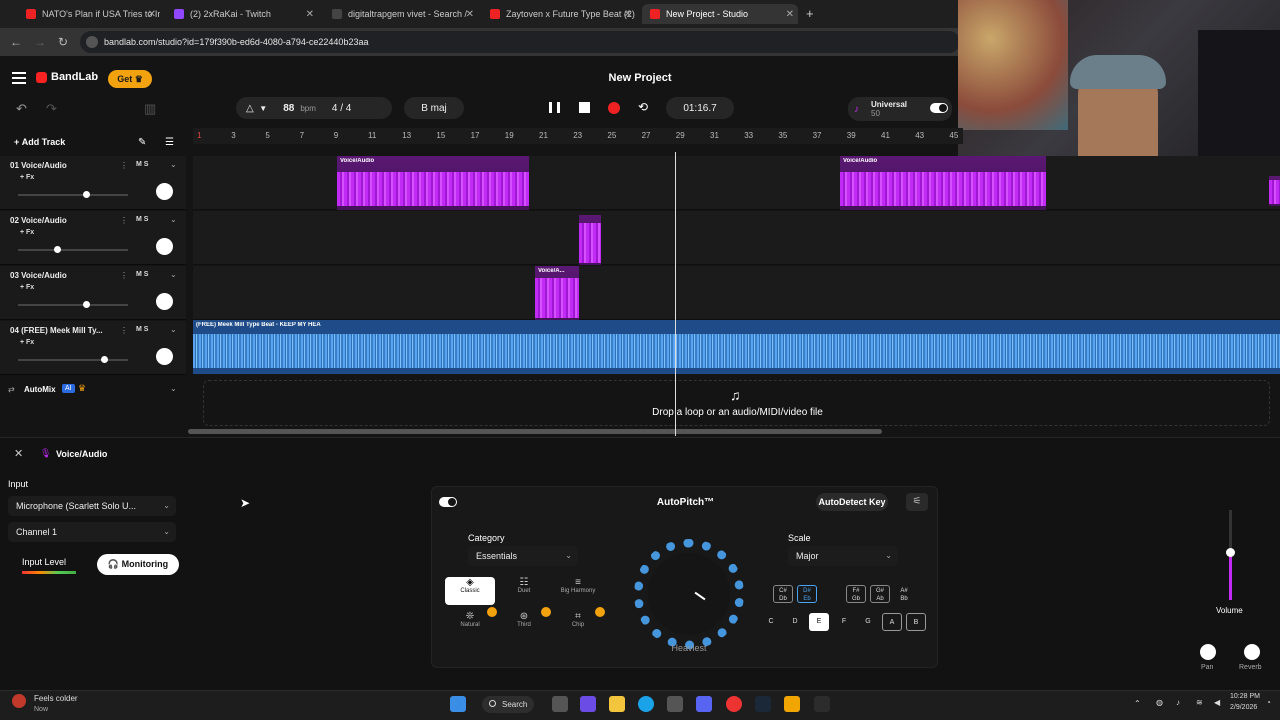 This screenshot has width=1280, height=720. I want to click on mode-duet: ☷ Duet, so click(524, 591).